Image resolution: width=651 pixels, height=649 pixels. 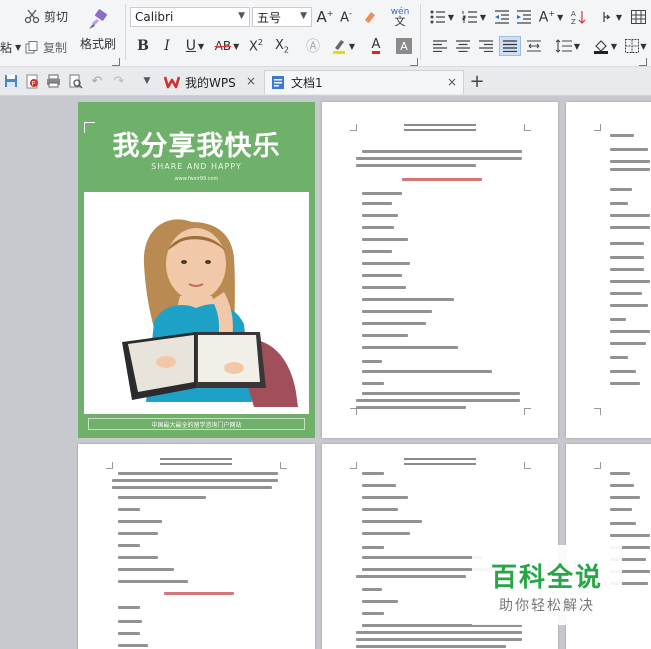 What do you see at coordinates (33, 83) in the screenshot?
I see `svg-text: P` at bounding box center [33, 83].